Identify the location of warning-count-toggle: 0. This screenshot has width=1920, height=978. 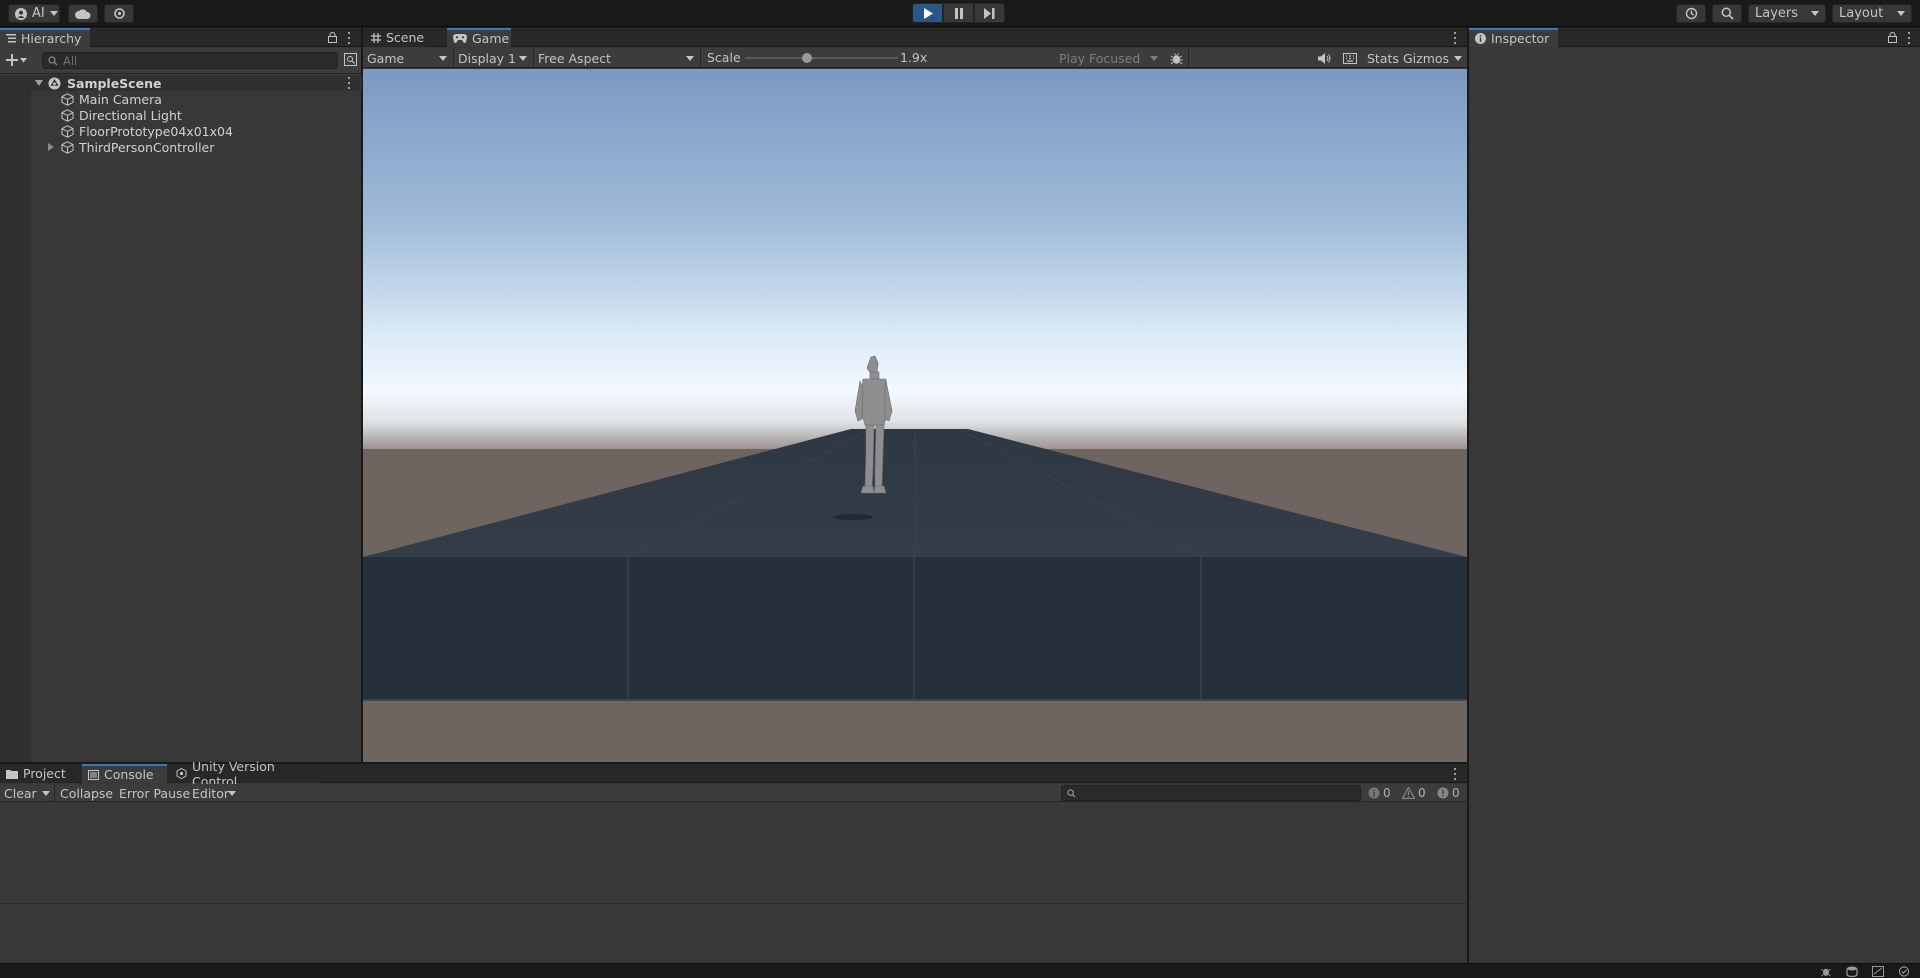
(1414, 793).